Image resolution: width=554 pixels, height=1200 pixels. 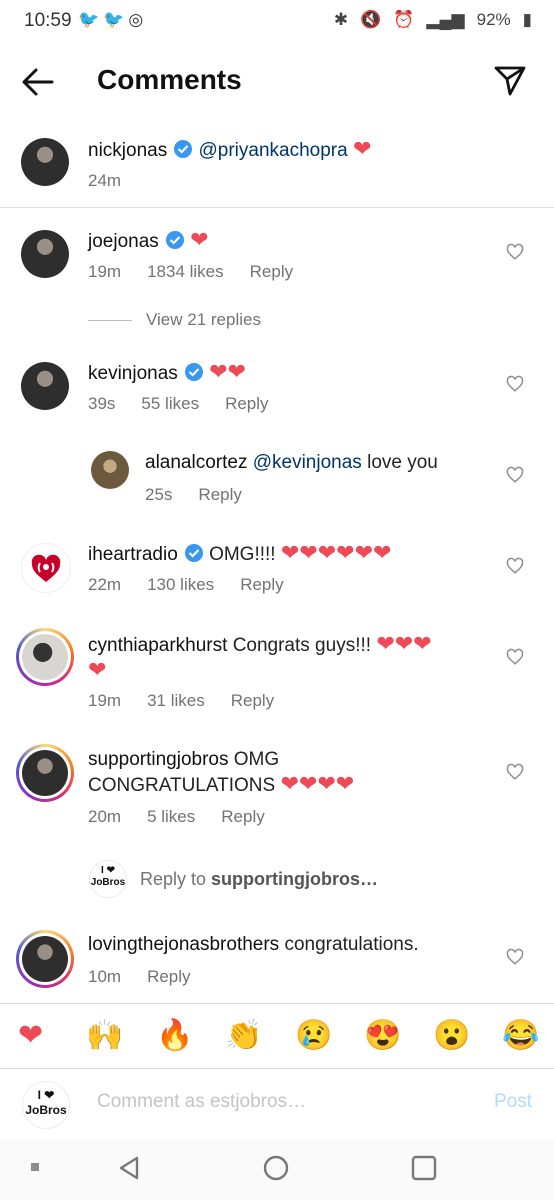 I want to click on timestamp: 22m, so click(x=105, y=584).